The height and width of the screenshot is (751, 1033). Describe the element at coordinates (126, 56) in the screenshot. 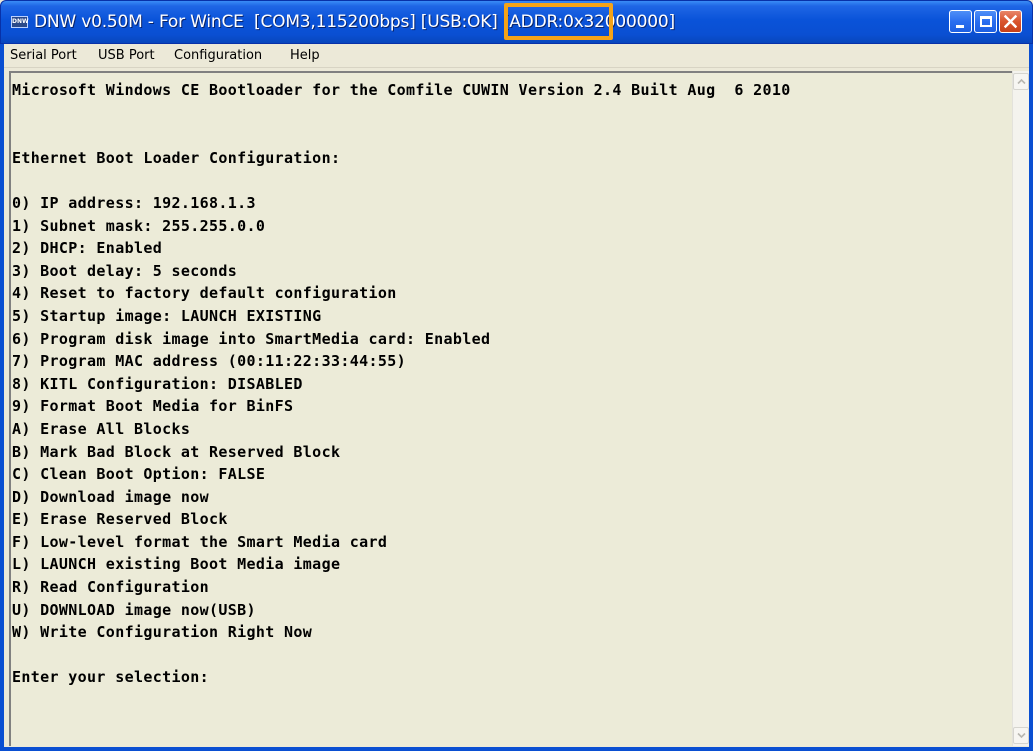

I see `menu-usb-port: USB Port` at that location.